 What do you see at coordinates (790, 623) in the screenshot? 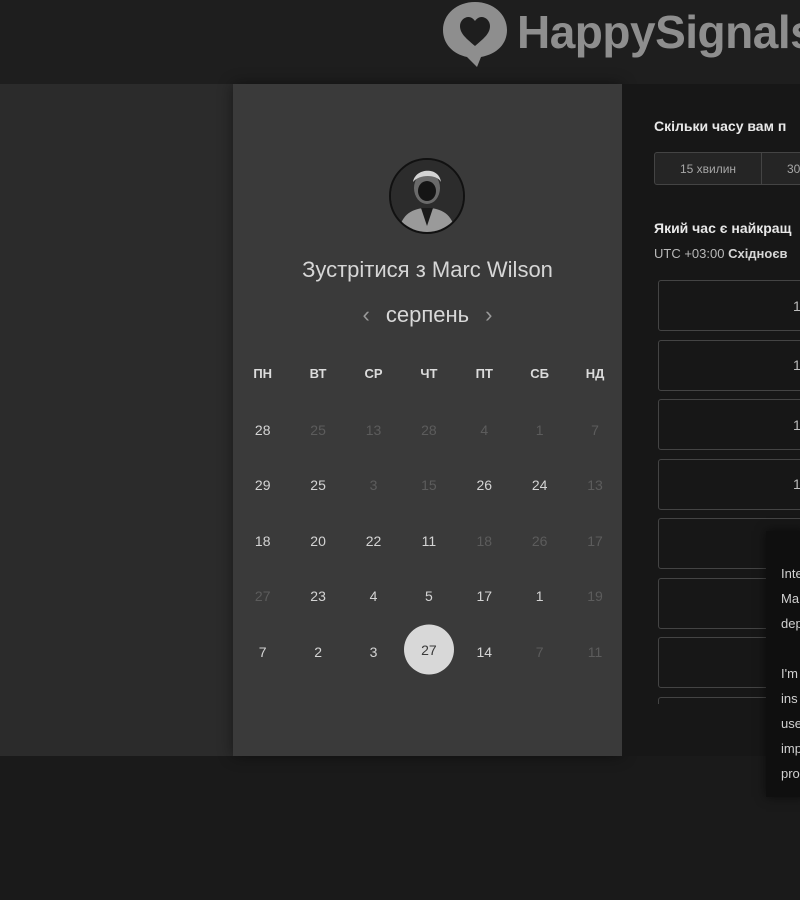
I see `tooltip-text-line: dep` at bounding box center [790, 623].